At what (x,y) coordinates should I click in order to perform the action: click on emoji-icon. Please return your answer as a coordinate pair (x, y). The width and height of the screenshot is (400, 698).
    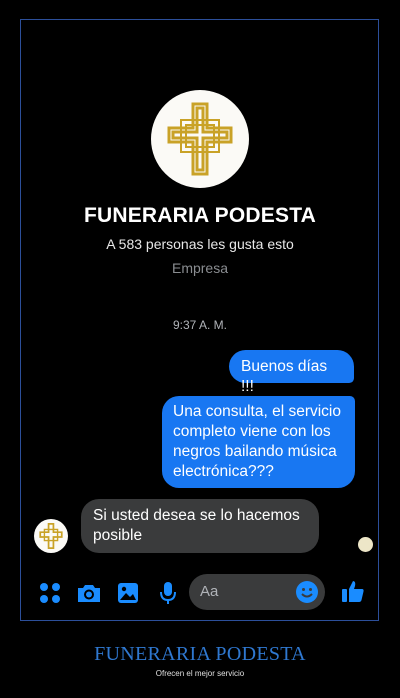
    Looking at the image, I should click on (307, 592).